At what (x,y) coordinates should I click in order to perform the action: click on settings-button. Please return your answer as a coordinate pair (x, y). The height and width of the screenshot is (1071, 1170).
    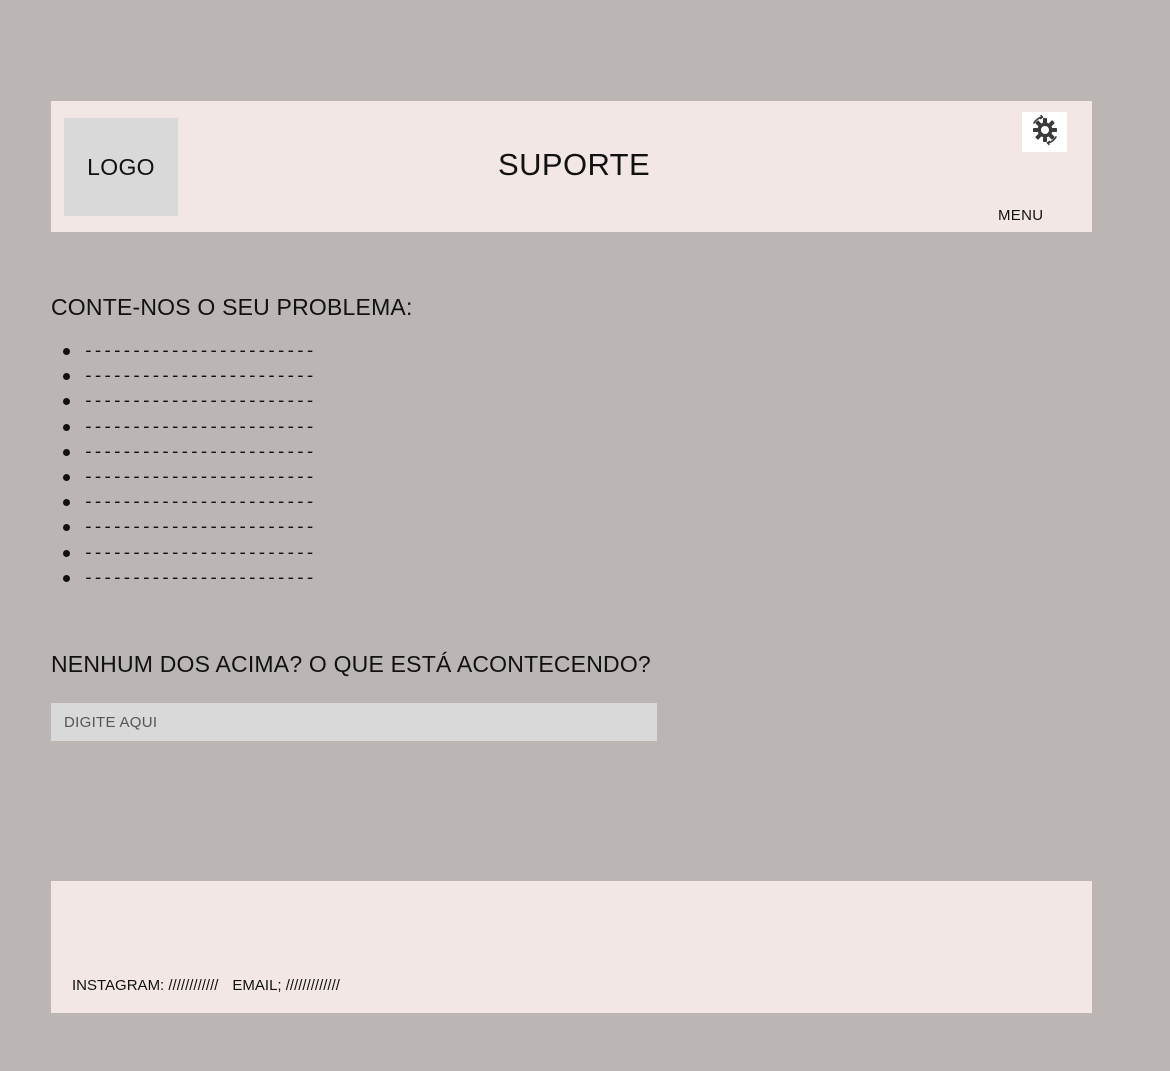
    Looking at the image, I should click on (1044, 132).